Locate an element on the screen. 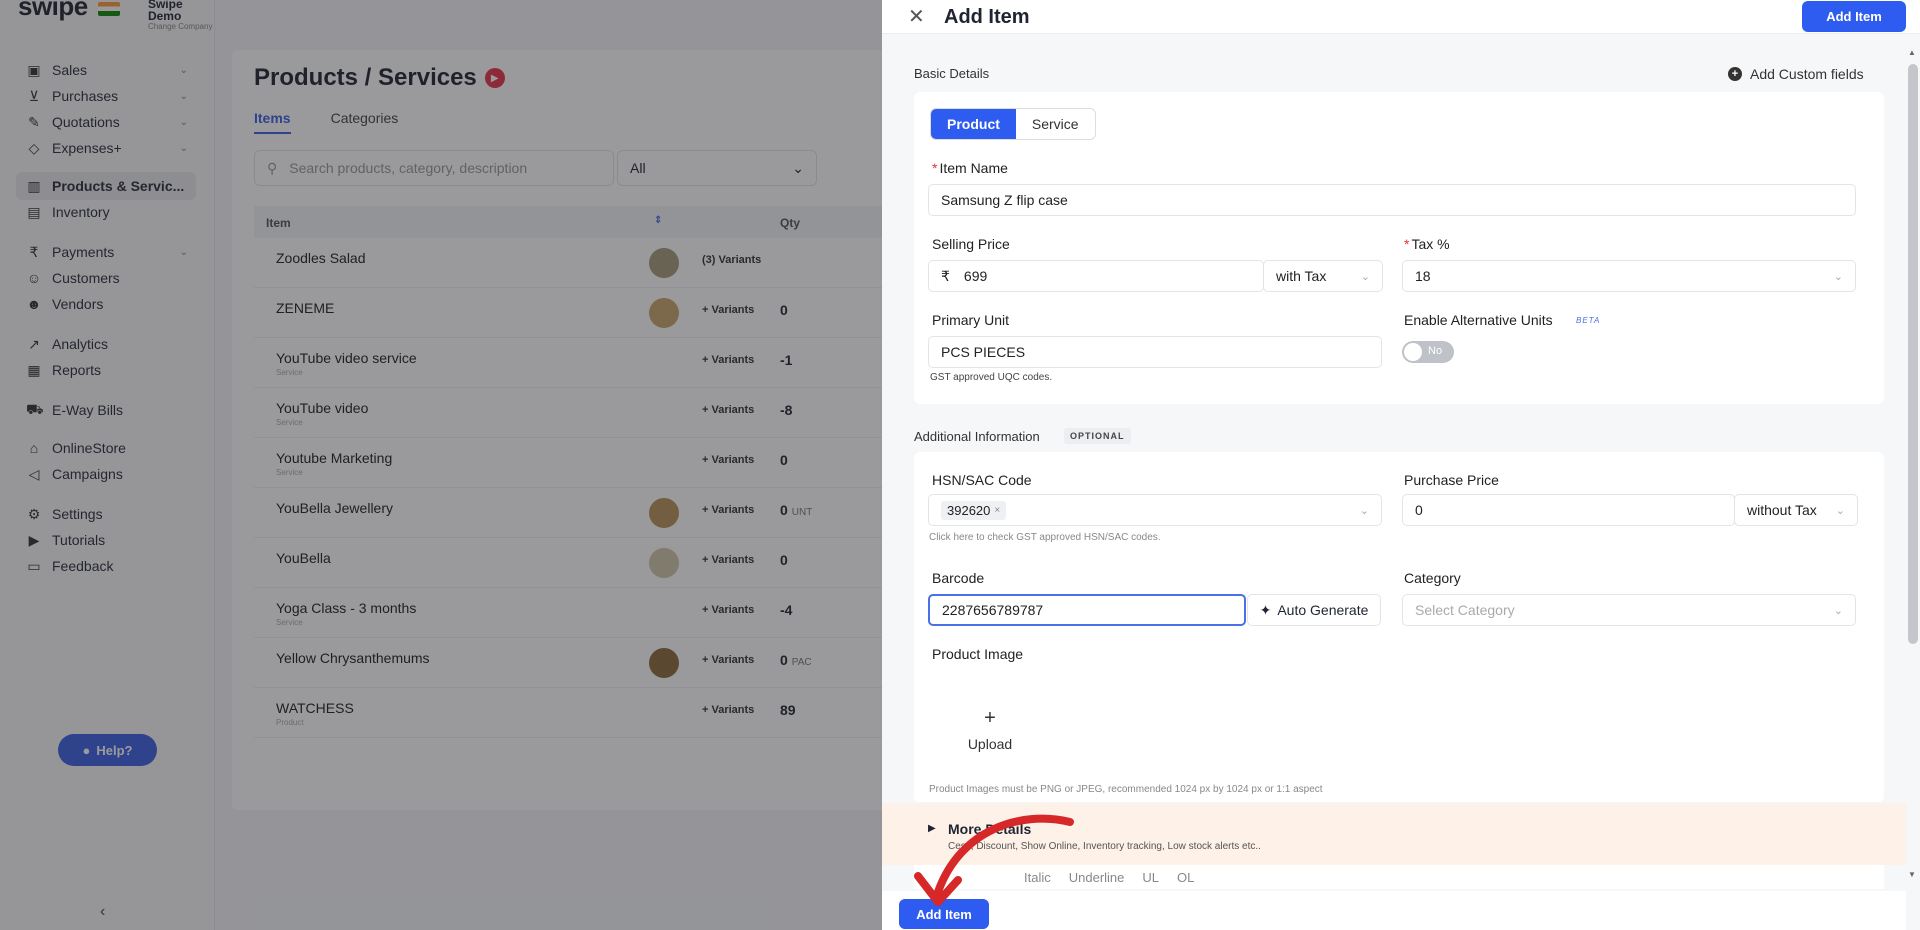 This screenshot has width=1920, height=930. purchase-tax-select: without Tax ⌄ is located at coordinates (1796, 510).